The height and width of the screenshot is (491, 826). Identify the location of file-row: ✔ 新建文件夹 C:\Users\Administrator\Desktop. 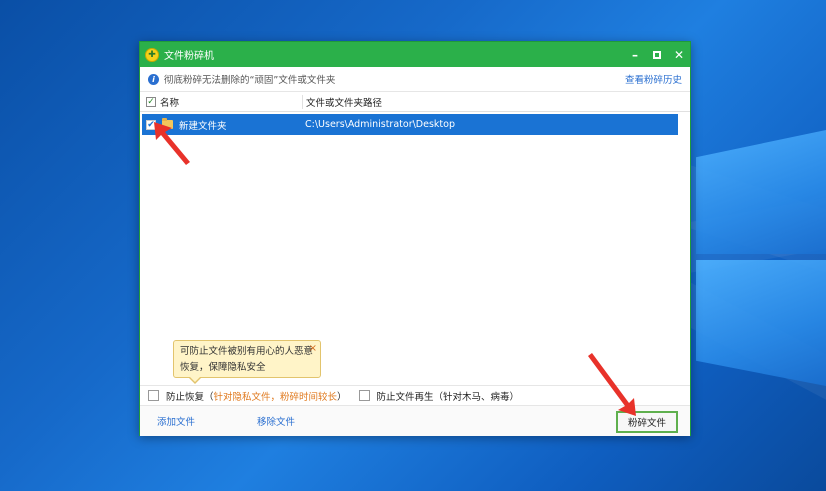
(410, 124).